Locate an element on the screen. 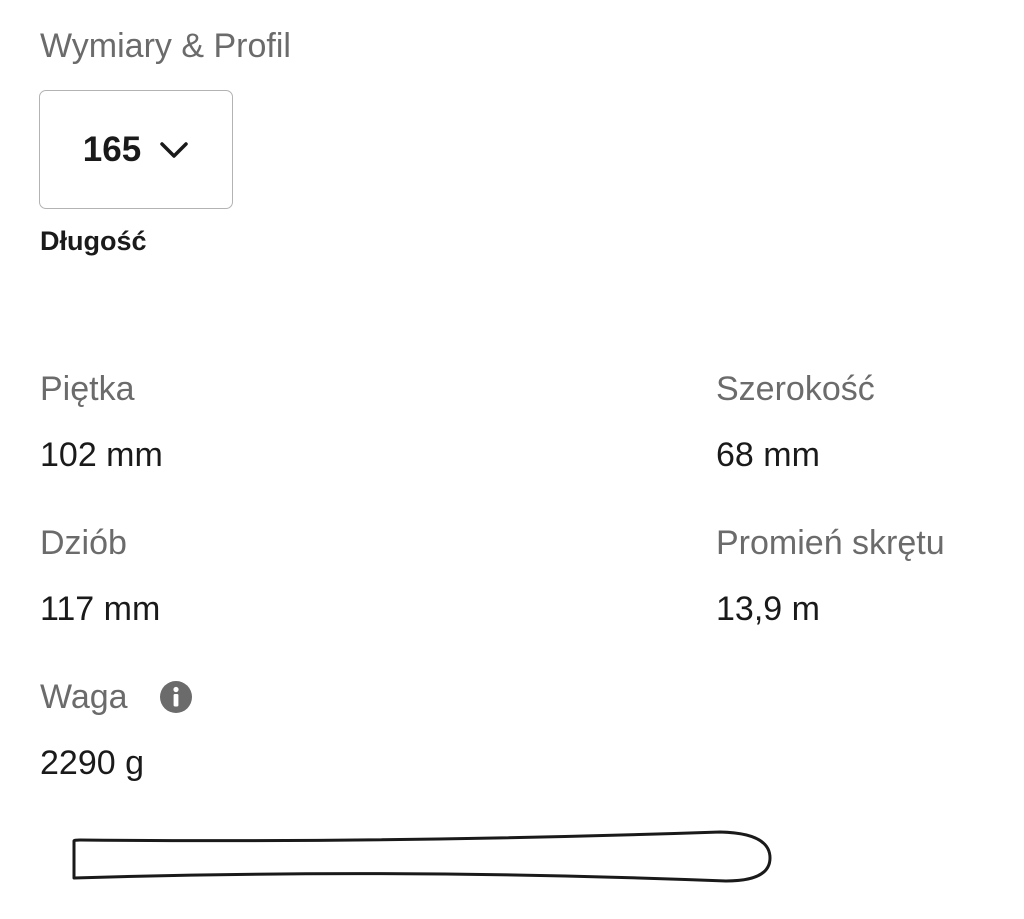 This screenshot has width=1024, height=919. spec-tail-label: Piętka is located at coordinates (87, 389).